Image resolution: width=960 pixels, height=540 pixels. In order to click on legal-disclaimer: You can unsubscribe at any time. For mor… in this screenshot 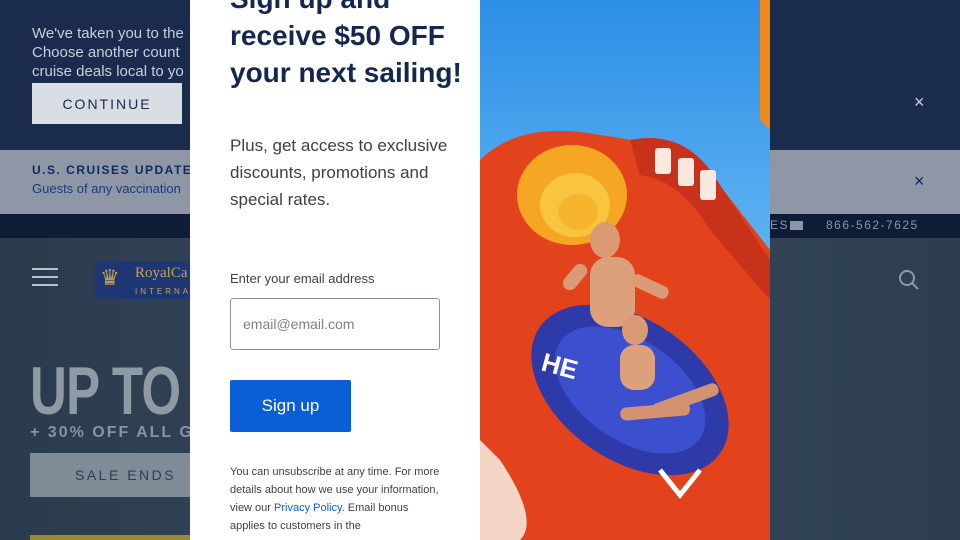, I will do `click(337, 499)`.